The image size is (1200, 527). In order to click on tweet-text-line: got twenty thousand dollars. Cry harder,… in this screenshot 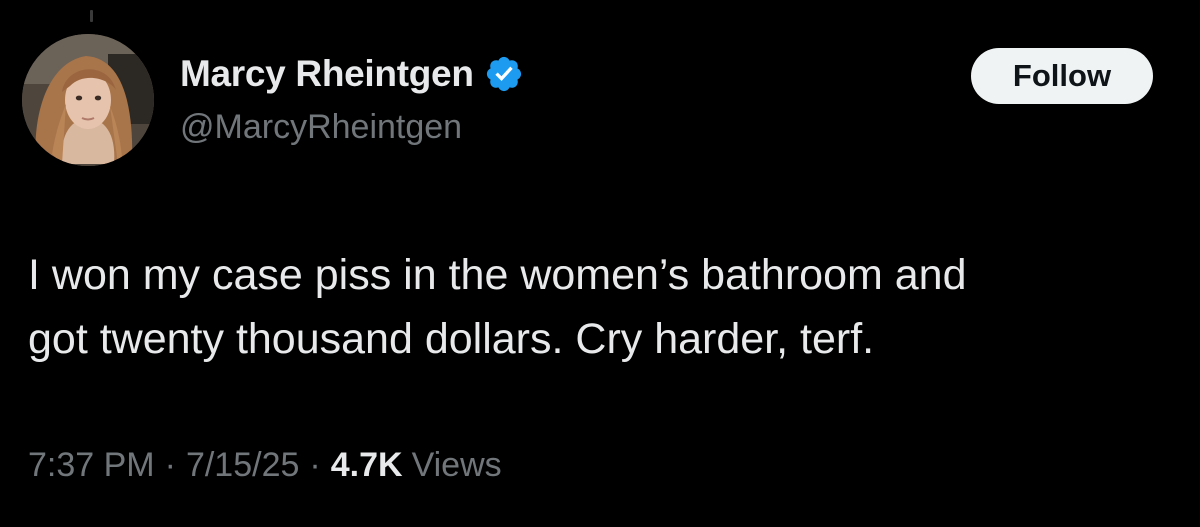, I will do `click(451, 339)`.